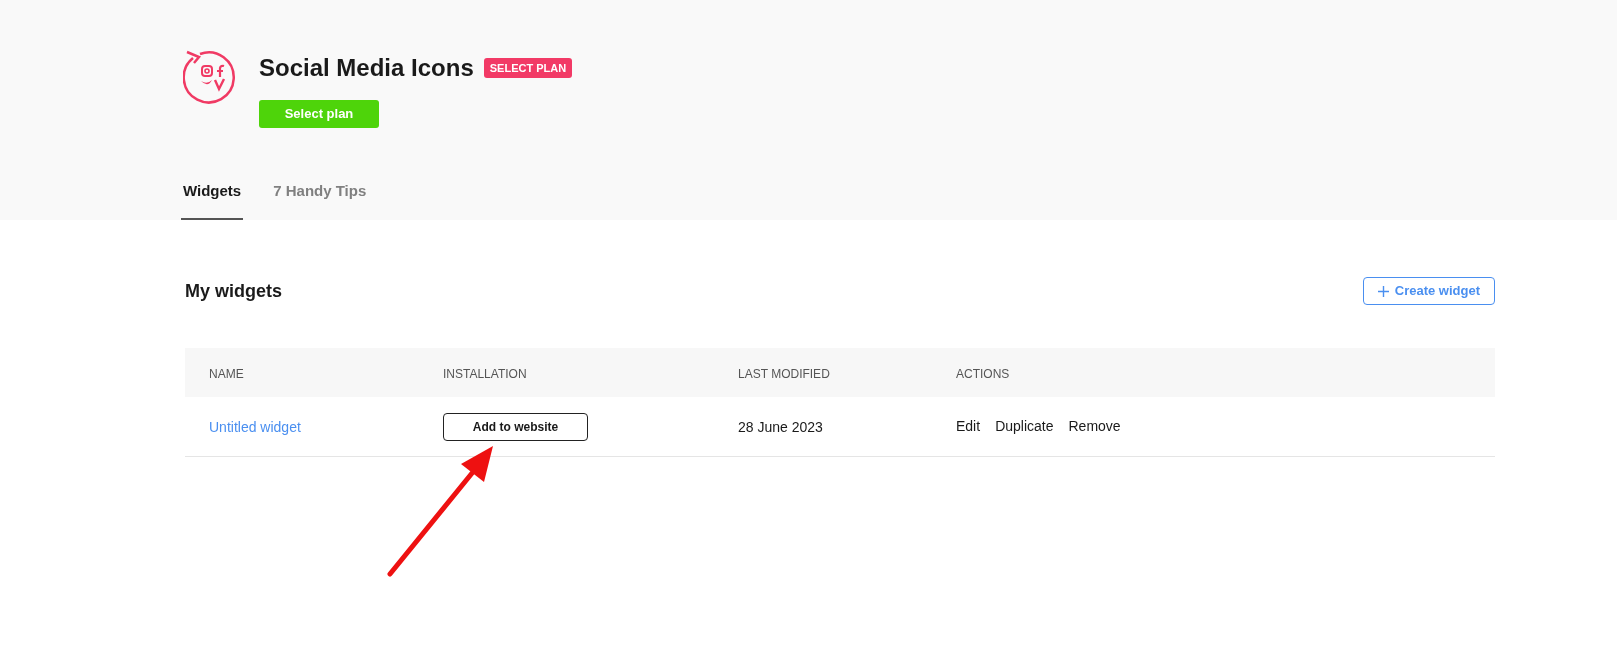  Describe the element at coordinates (780, 426) in the screenshot. I see `date-cell: 28 June 2023` at that location.